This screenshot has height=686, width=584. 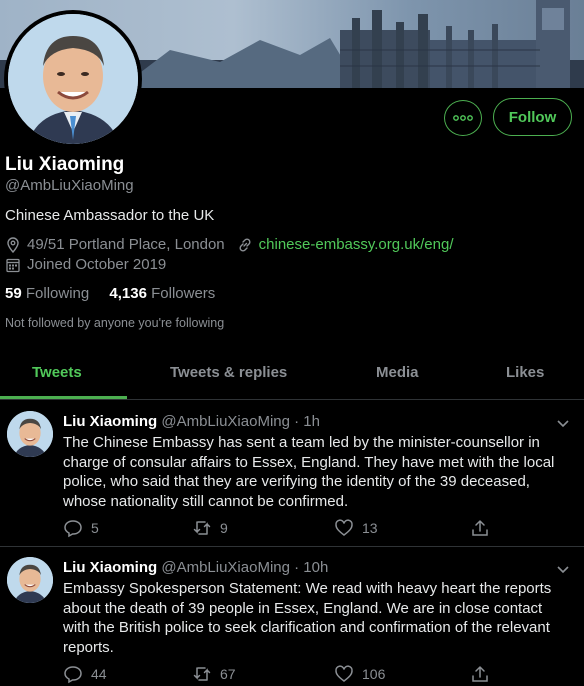 What do you see at coordinates (532, 117) in the screenshot?
I see `follow-button: Follow` at bounding box center [532, 117].